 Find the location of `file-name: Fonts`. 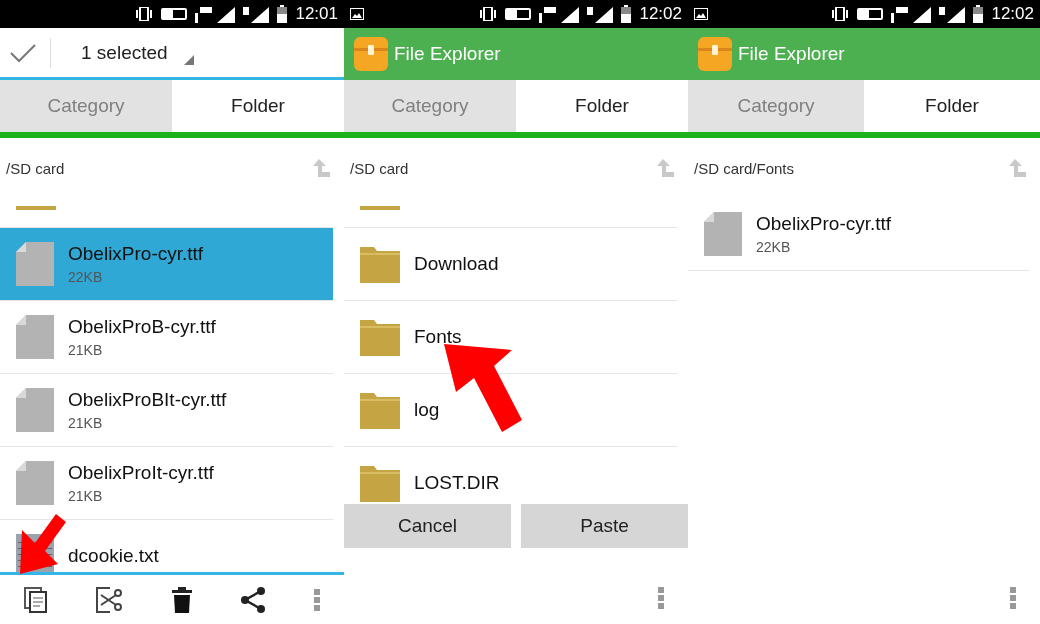

file-name: Fonts is located at coordinates (438, 337).